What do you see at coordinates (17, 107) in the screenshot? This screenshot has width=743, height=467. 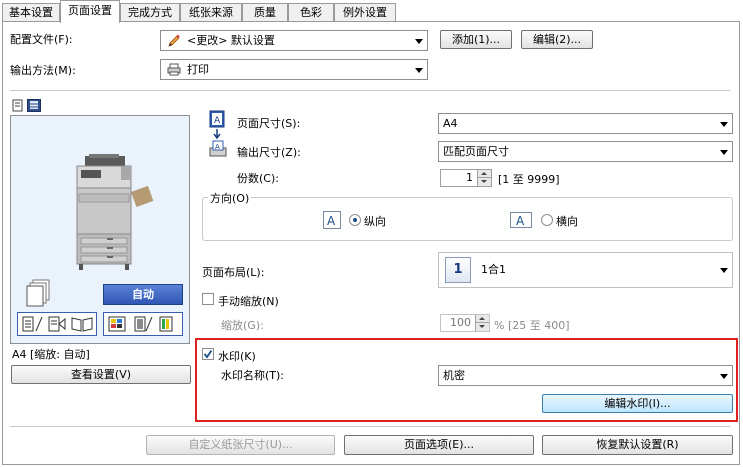 I see `page-view-icon` at bounding box center [17, 107].